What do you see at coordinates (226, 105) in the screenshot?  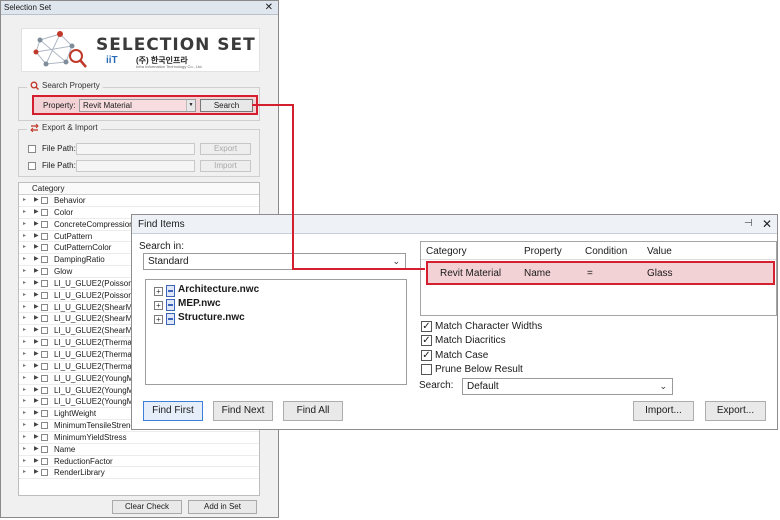 I see `search-button: Search` at bounding box center [226, 105].